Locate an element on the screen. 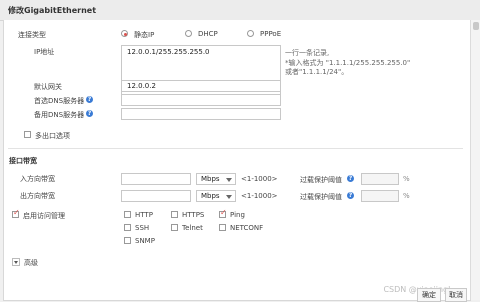  http-label: HTTP is located at coordinates (144, 215).